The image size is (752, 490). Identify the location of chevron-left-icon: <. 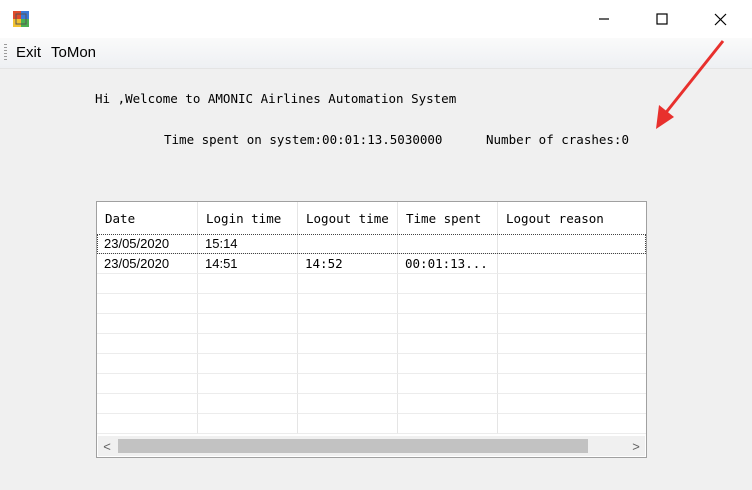
(107, 446).